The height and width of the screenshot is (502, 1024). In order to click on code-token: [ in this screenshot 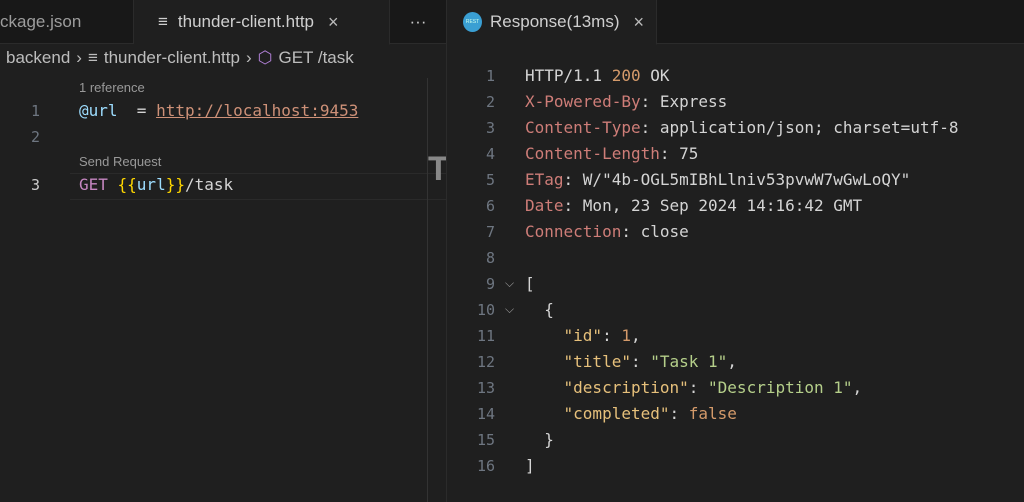, I will do `click(530, 283)`.